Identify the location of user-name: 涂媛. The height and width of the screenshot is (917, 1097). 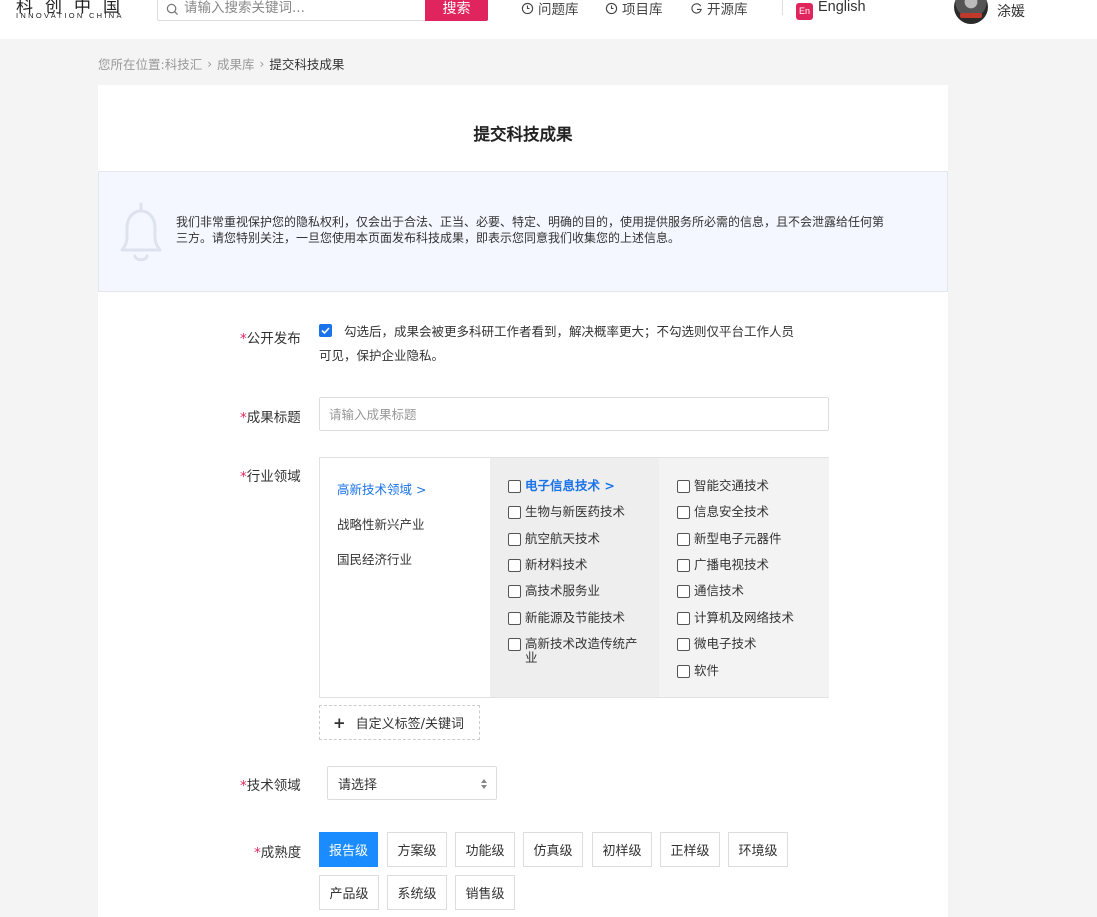
(1011, 11).